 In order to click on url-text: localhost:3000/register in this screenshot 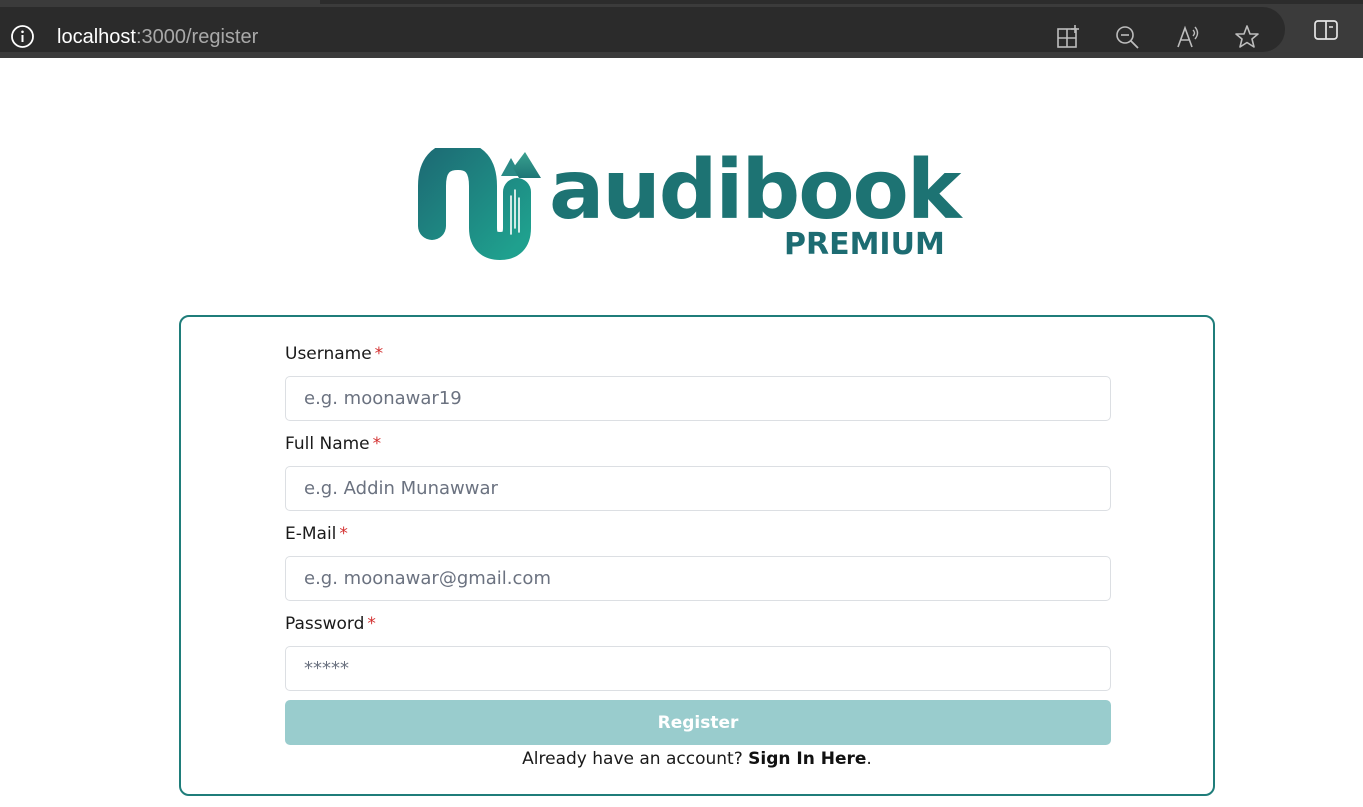, I will do `click(157, 37)`.